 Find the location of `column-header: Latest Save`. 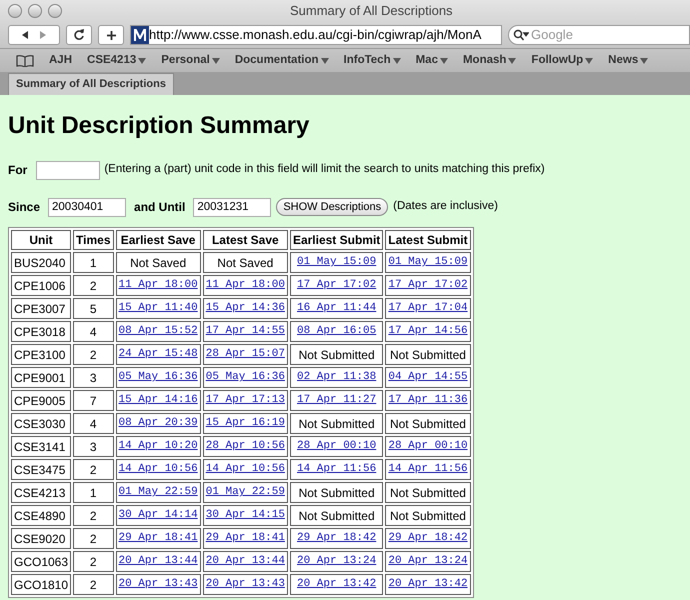

column-header: Latest Save is located at coordinates (245, 240).